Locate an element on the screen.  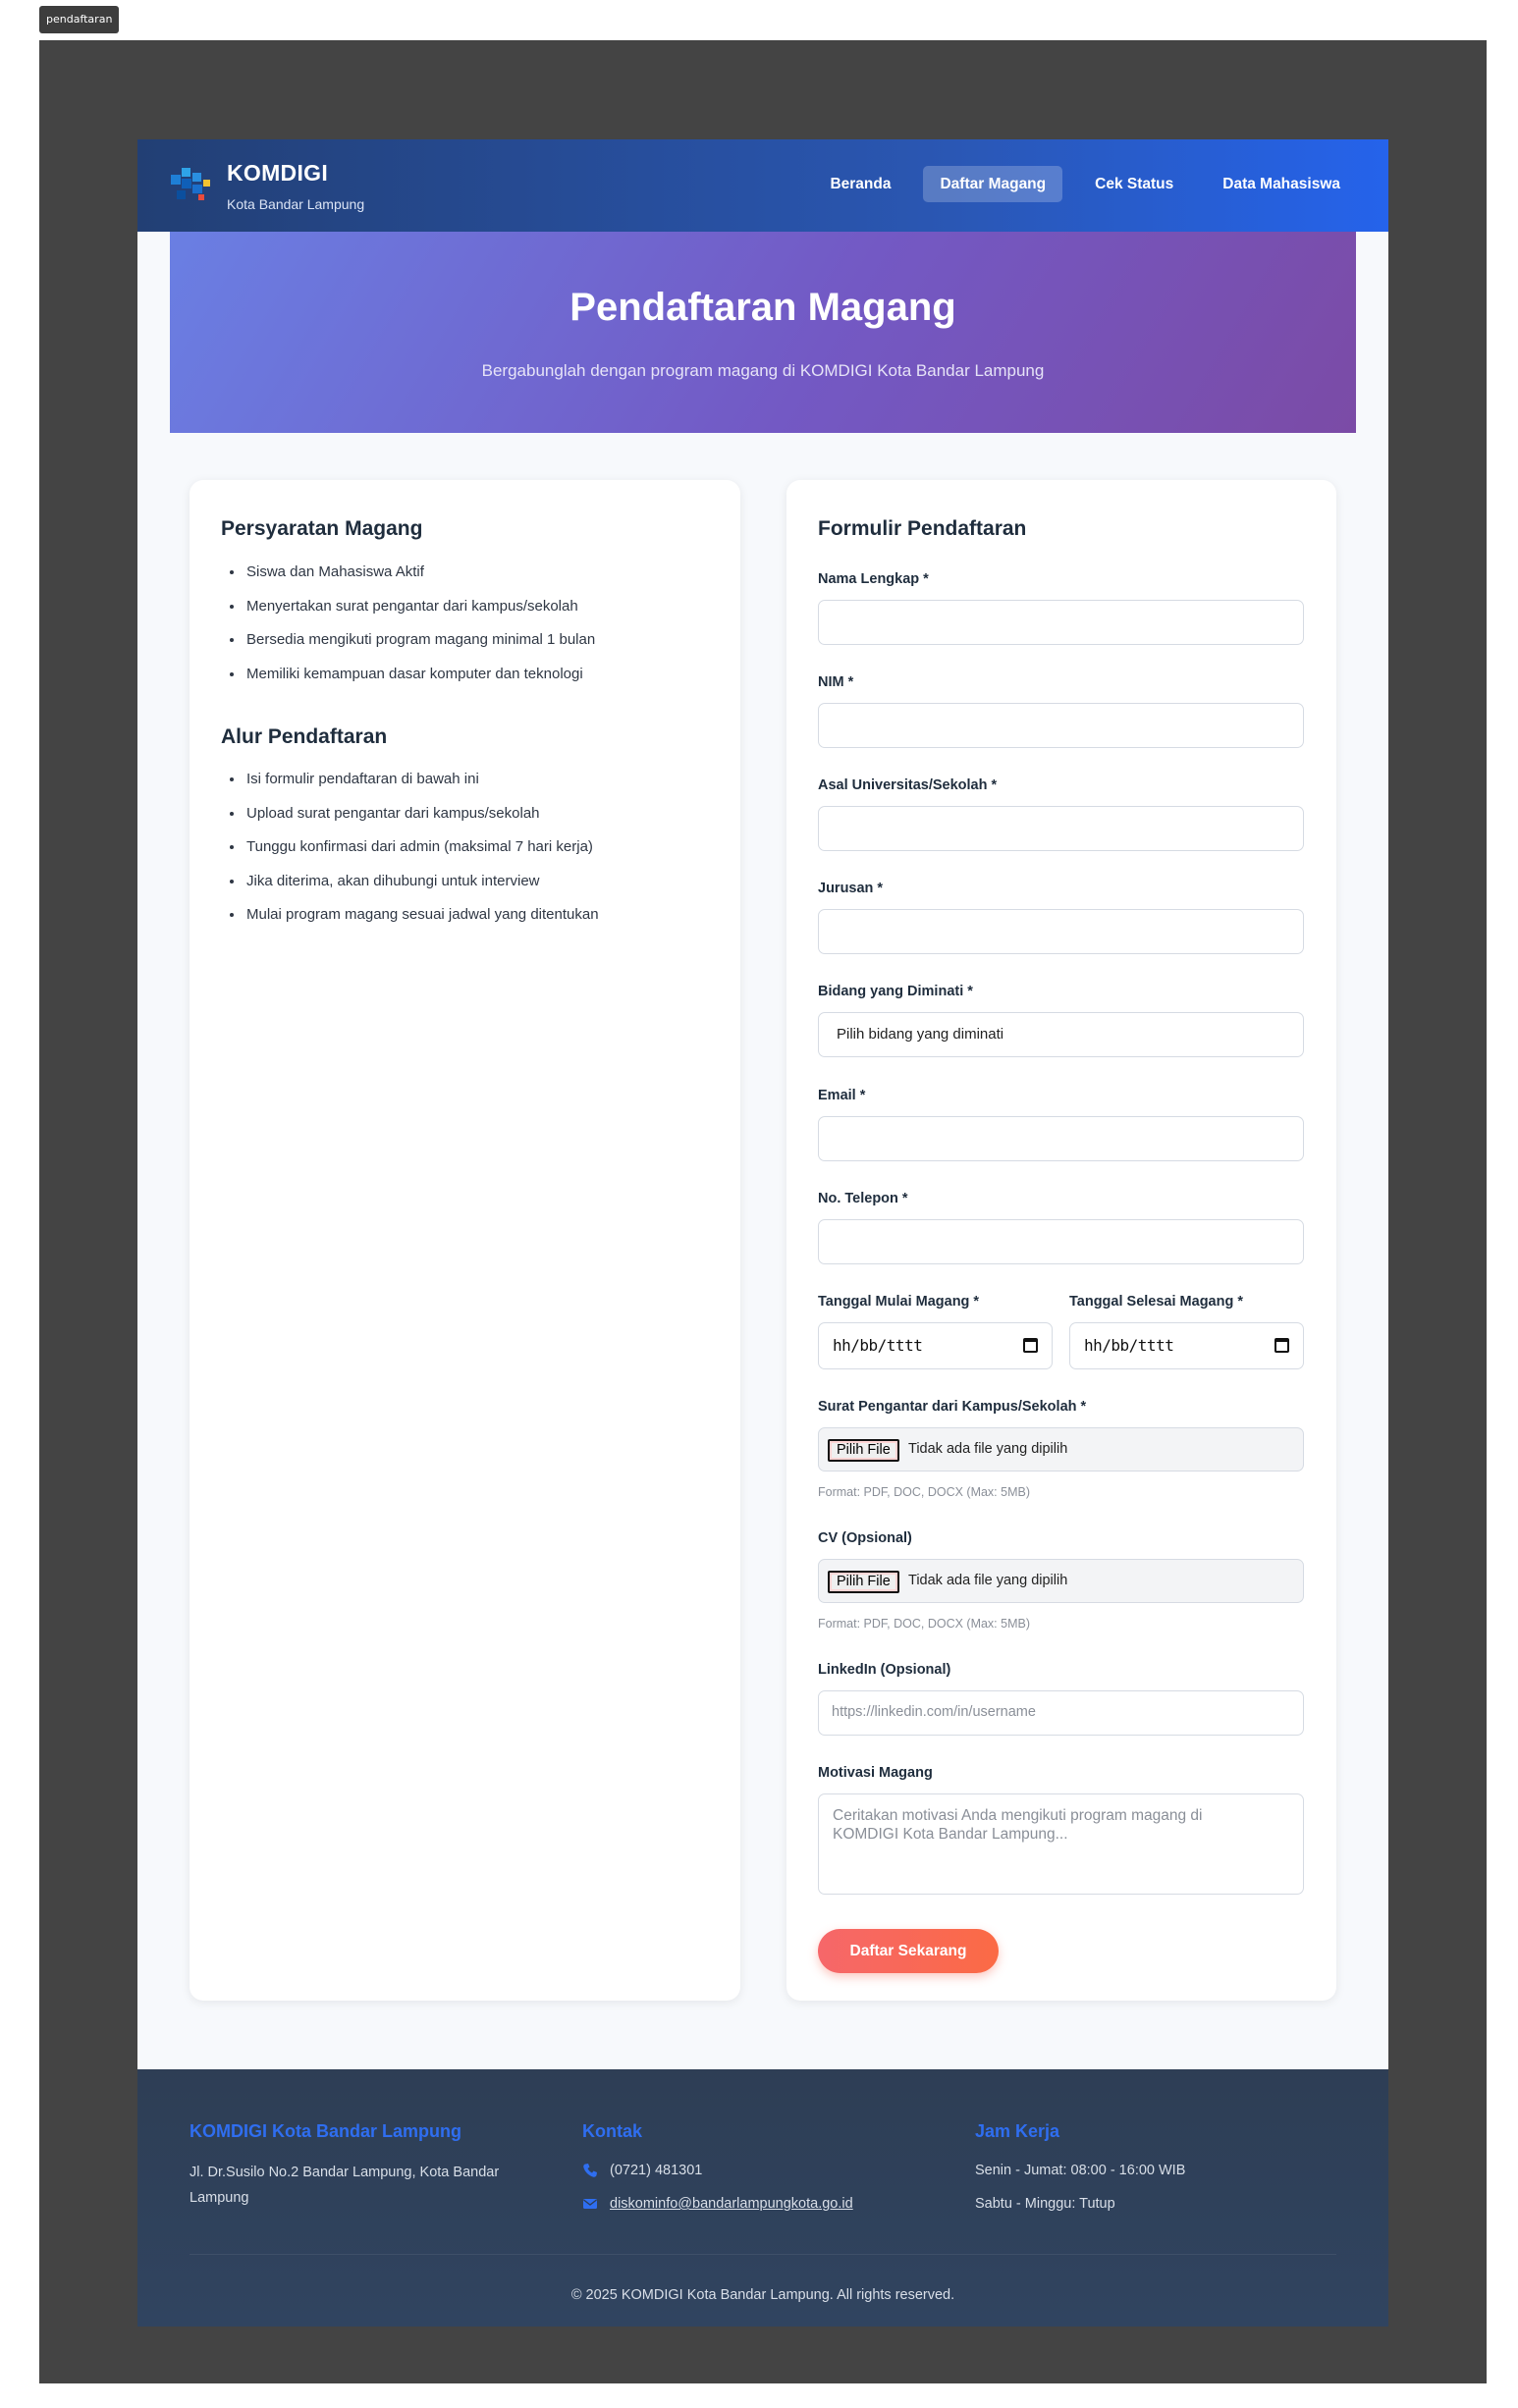
brand-subtitle: Kota Bandar Lampung is located at coordinates (296, 204).